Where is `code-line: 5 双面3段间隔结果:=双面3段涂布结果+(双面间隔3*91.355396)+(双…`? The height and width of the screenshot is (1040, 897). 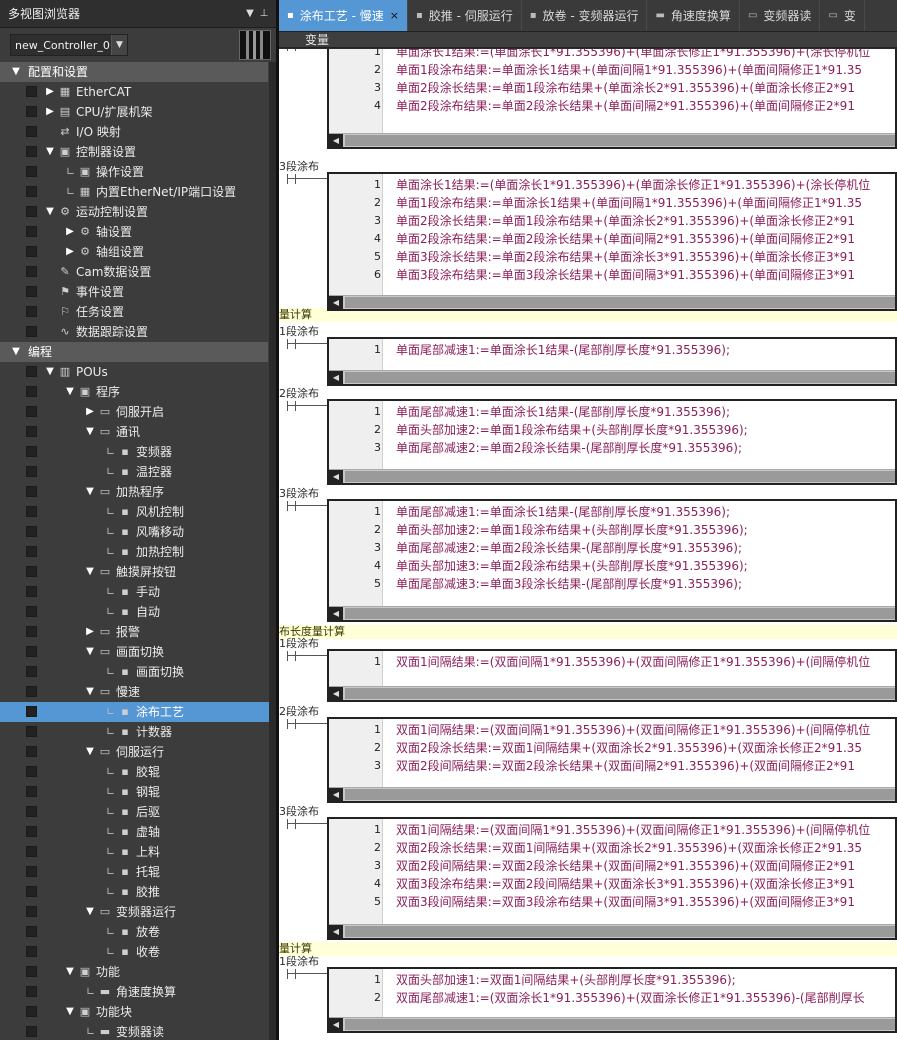
code-line: 5 双面3段间隔结果:=双面3段涂布结果+(双面间隔3*91.355396)+(双… is located at coordinates (612, 902).